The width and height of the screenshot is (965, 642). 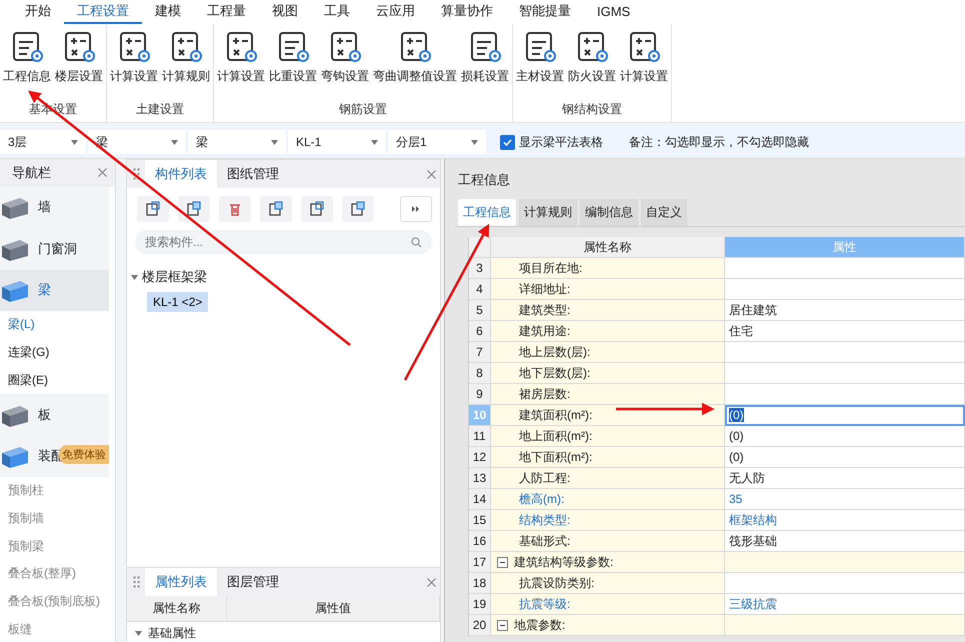 What do you see at coordinates (480, 478) in the screenshot?
I see `row-number: 13` at bounding box center [480, 478].